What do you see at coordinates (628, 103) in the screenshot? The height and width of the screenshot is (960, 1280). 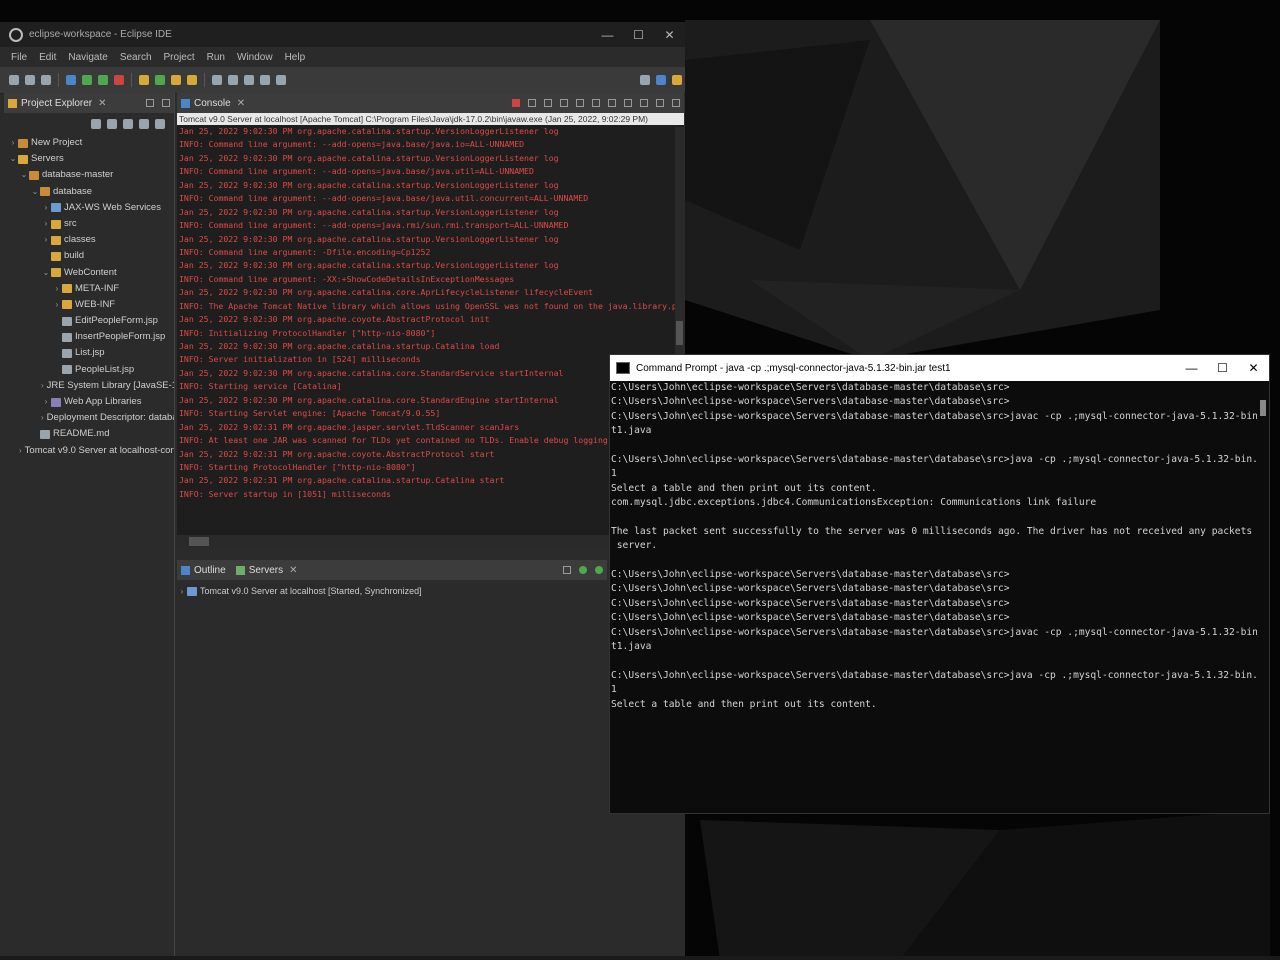 I see `display-console-icon` at bounding box center [628, 103].